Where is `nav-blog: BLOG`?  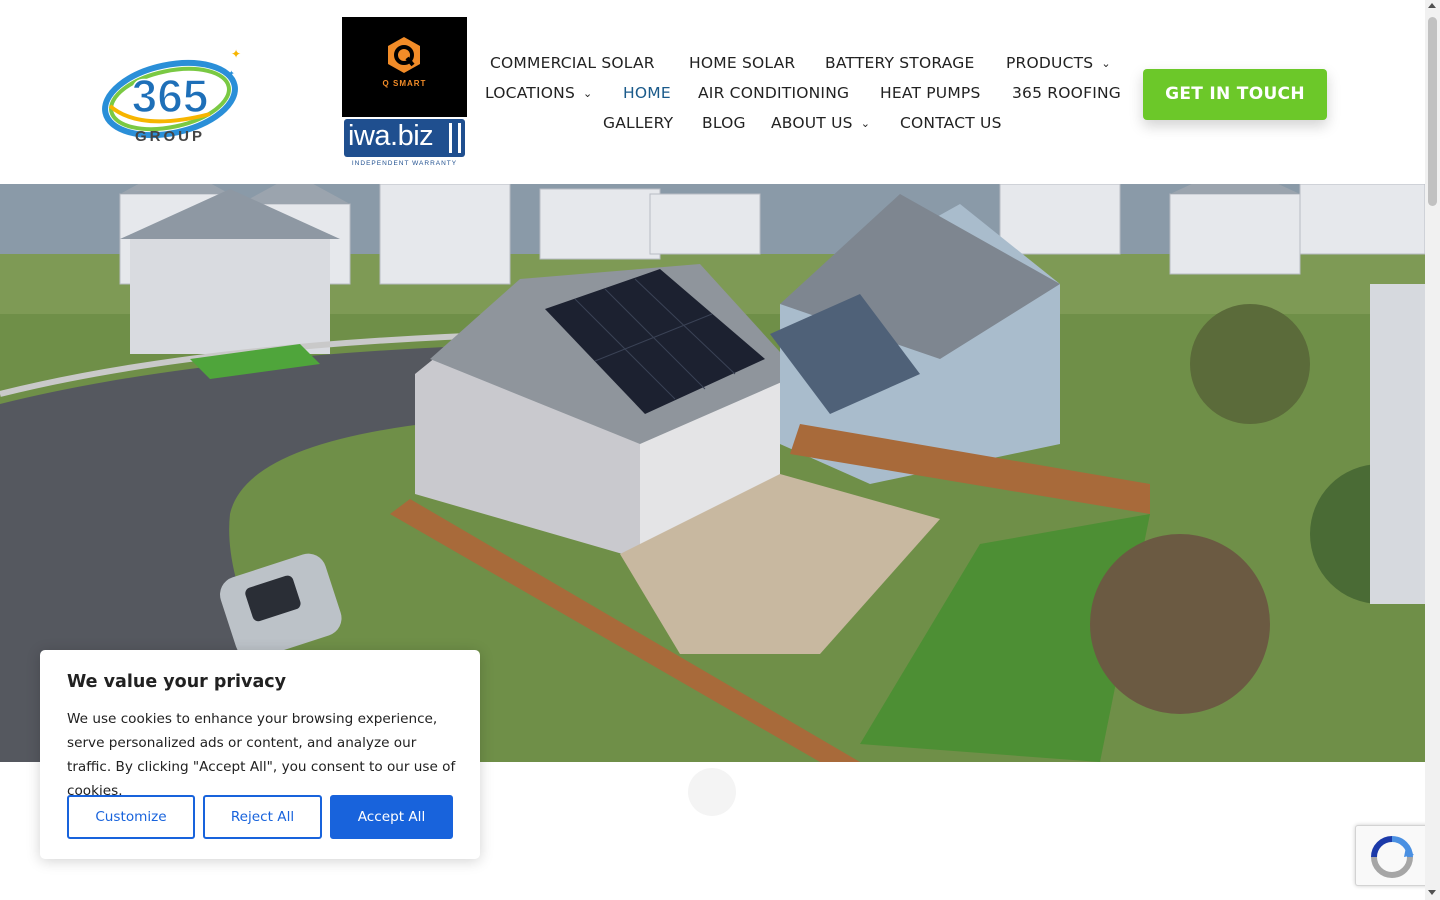 nav-blog: BLOG is located at coordinates (724, 123).